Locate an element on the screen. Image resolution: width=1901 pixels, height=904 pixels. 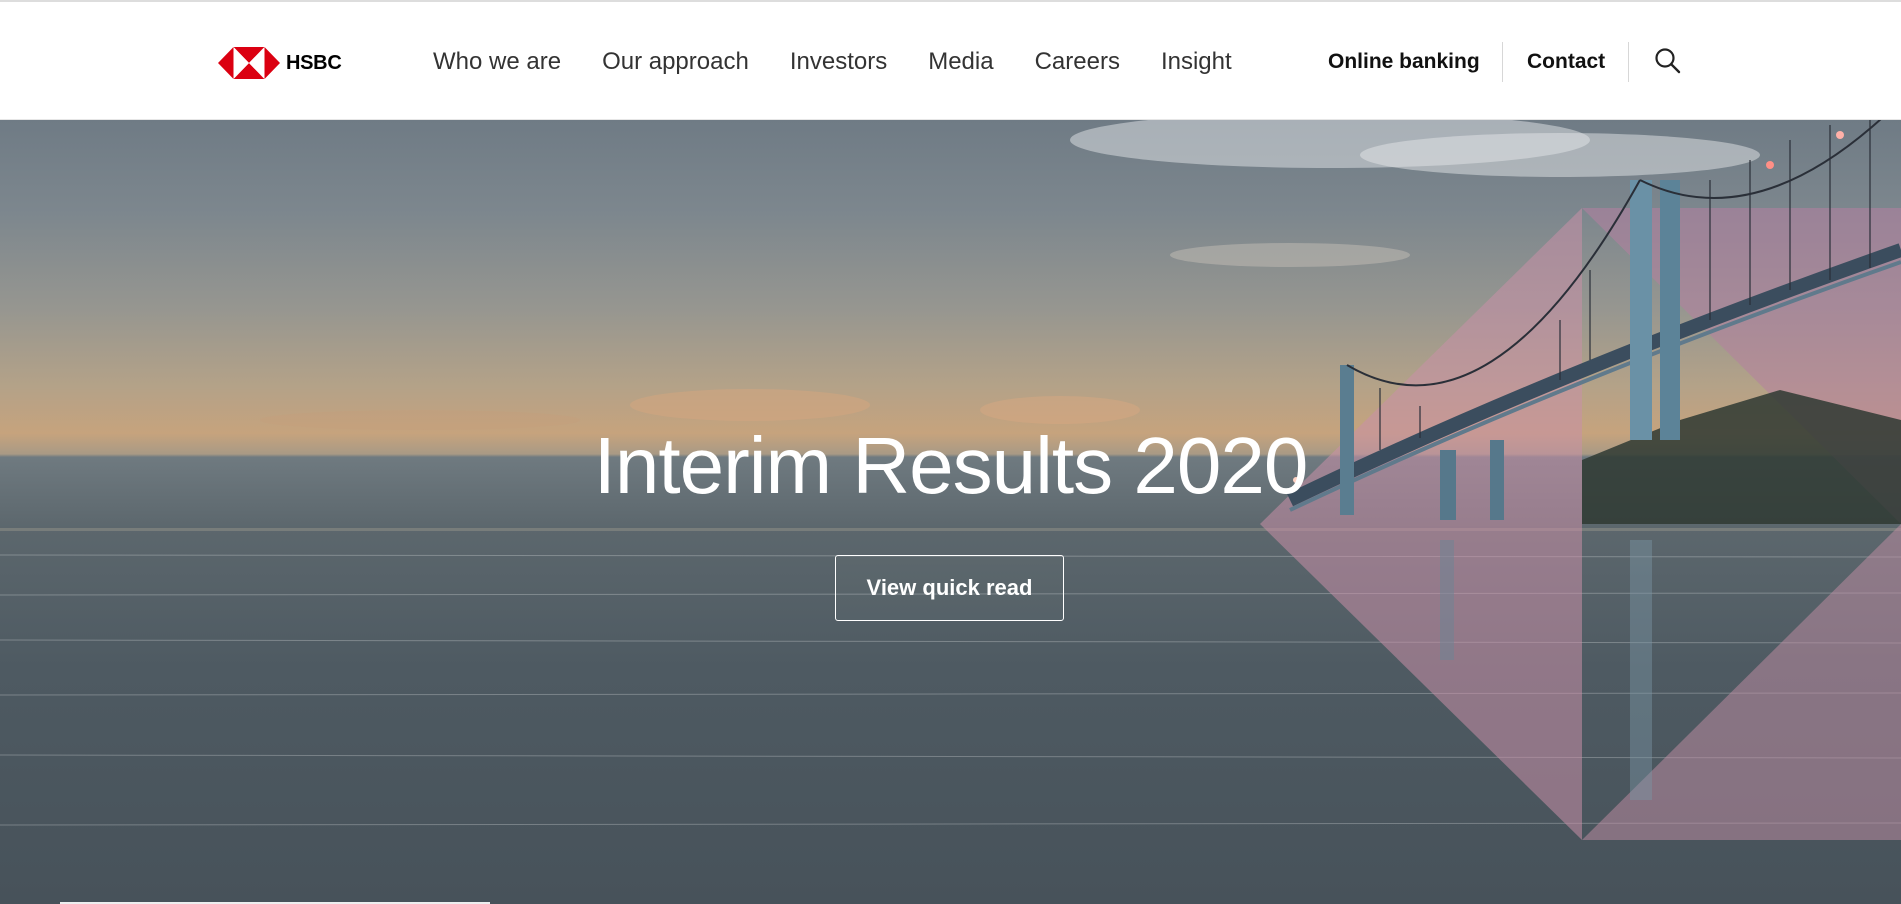
online-banking-link: Online banking is located at coordinates (1404, 62).